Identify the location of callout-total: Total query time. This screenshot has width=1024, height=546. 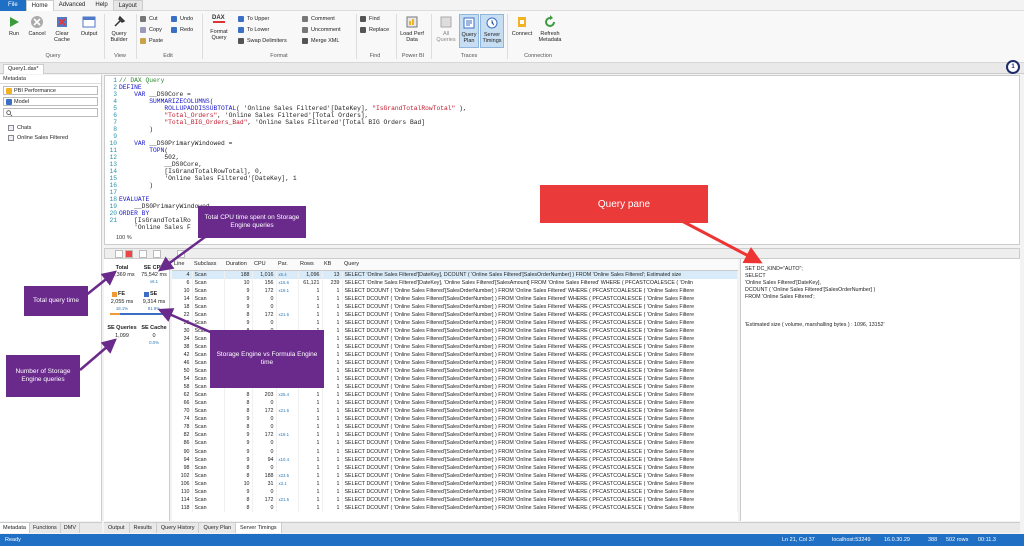
(56, 301).